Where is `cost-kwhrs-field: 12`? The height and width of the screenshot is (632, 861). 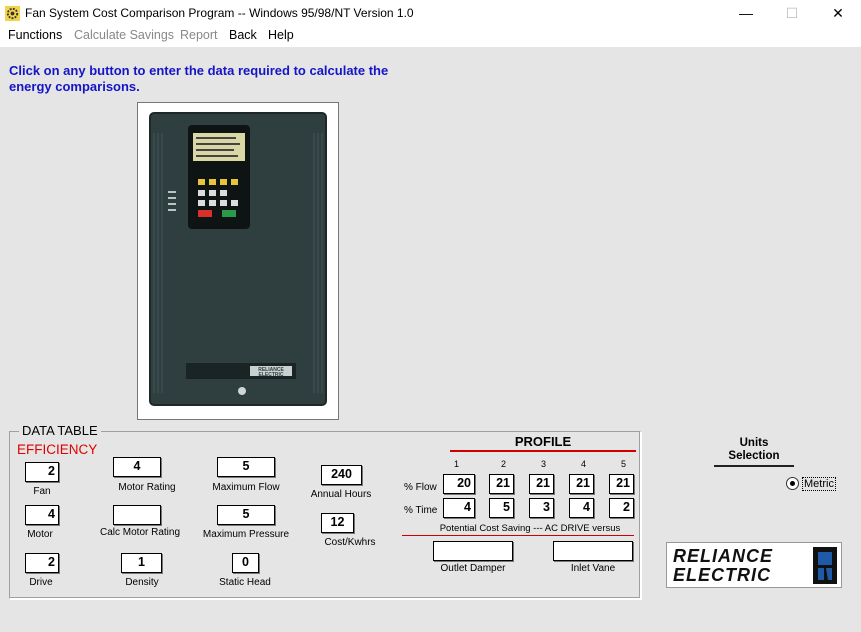 cost-kwhrs-field: 12 is located at coordinates (337, 523).